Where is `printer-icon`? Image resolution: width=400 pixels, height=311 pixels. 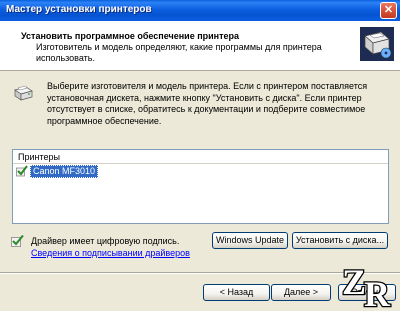 printer-icon is located at coordinates (23, 92).